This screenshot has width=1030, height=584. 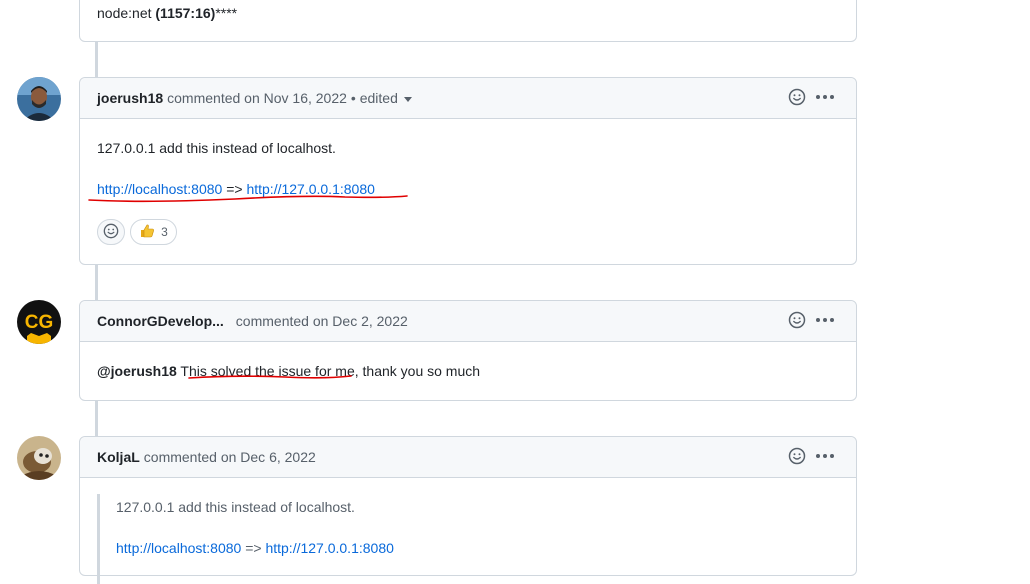 I want to click on comment-timestamp: commented on Dec 6, 2022, so click(x=230, y=457).